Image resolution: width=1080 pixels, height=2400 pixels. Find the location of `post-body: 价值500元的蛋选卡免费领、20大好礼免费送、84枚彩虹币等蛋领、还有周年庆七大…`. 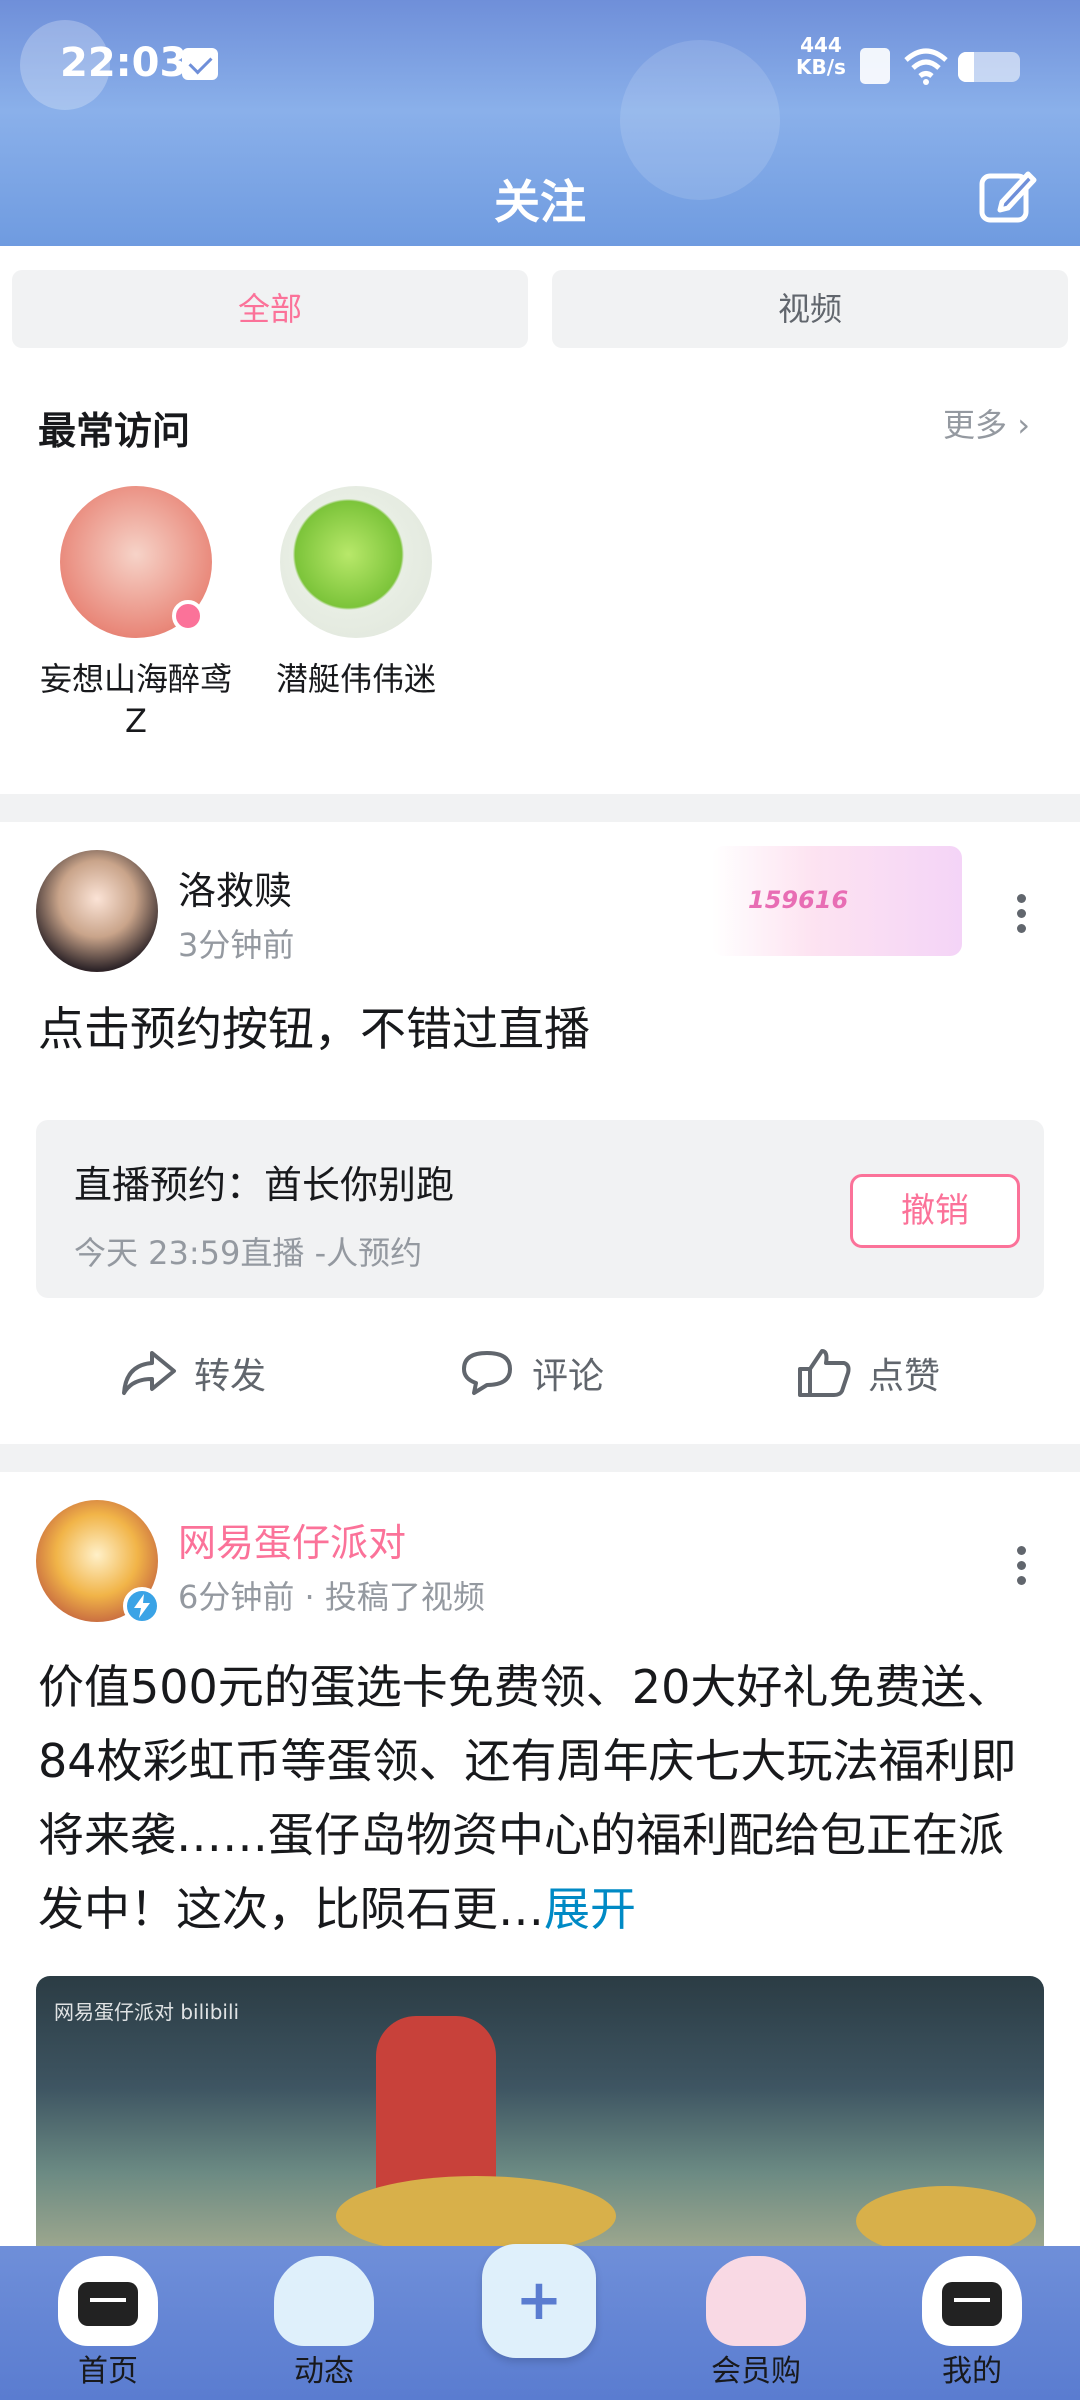

post-body: 价值500元的蛋选卡免费领、20大好礼免费送、84枚彩虹币等蛋领、还有周年庆七大… is located at coordinates (527, 1798).